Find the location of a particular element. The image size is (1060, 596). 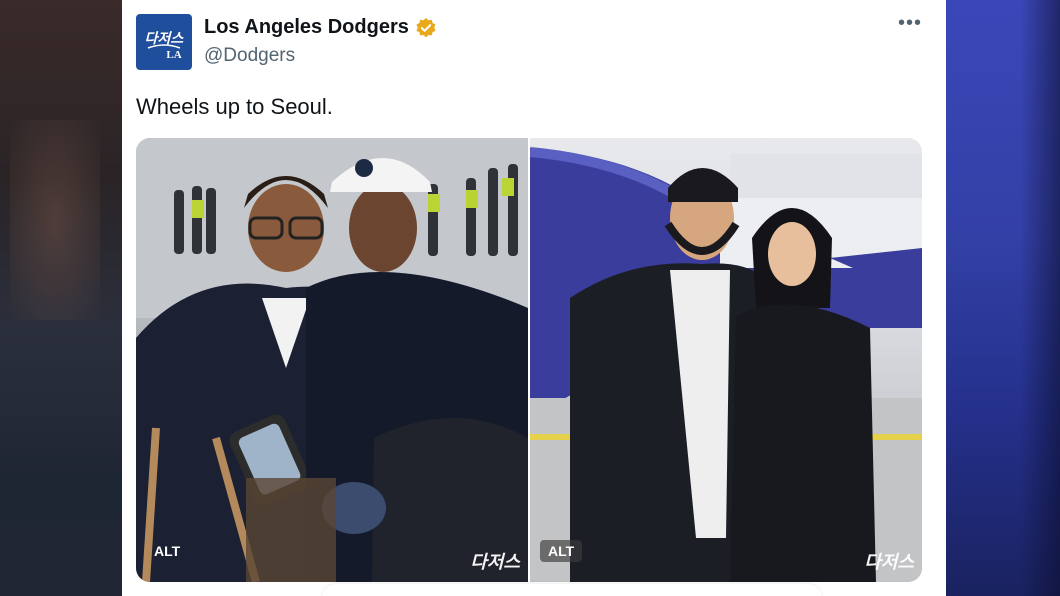

tweet-text: Wheels up to Seoul. is located at coordinates (234, 106).